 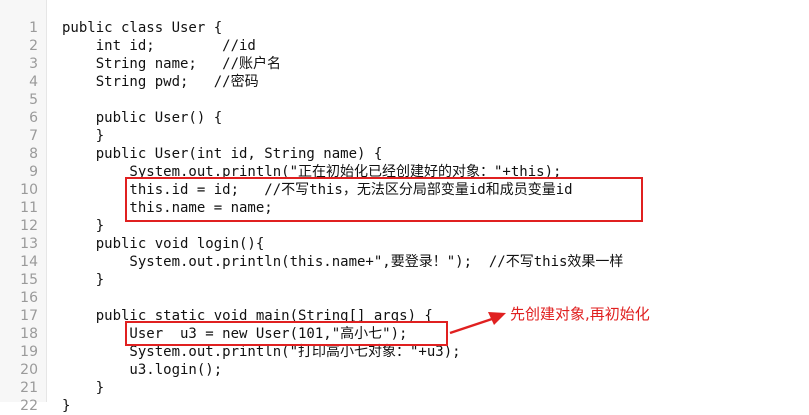 I want to click on line-number: 11, so click(x=29, y=208).